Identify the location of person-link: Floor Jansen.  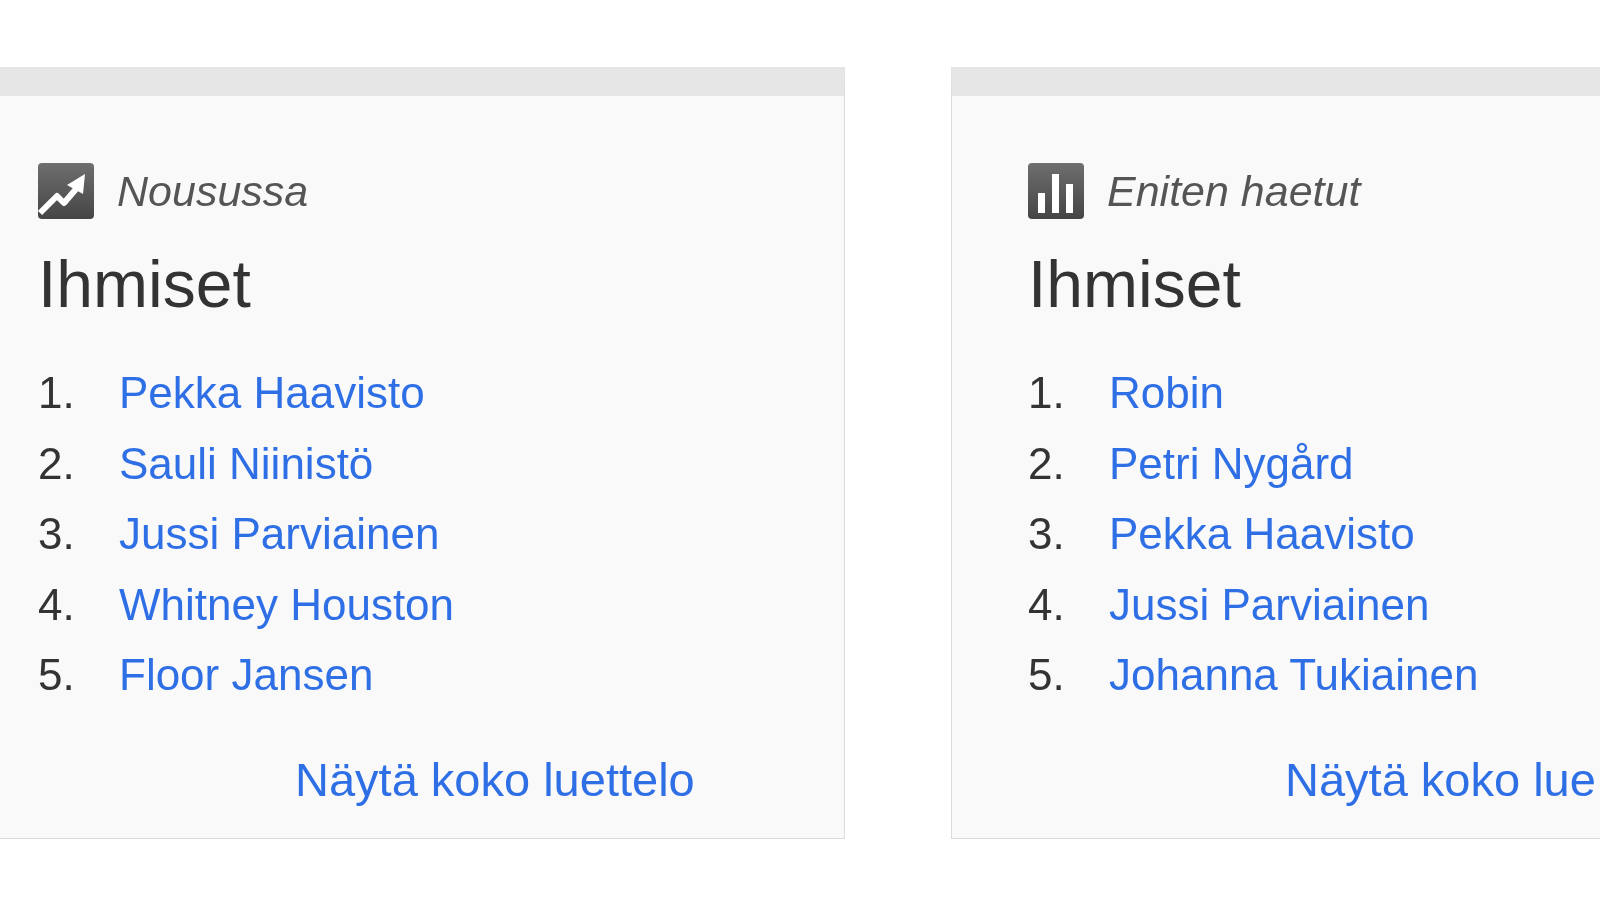
(246, 674).